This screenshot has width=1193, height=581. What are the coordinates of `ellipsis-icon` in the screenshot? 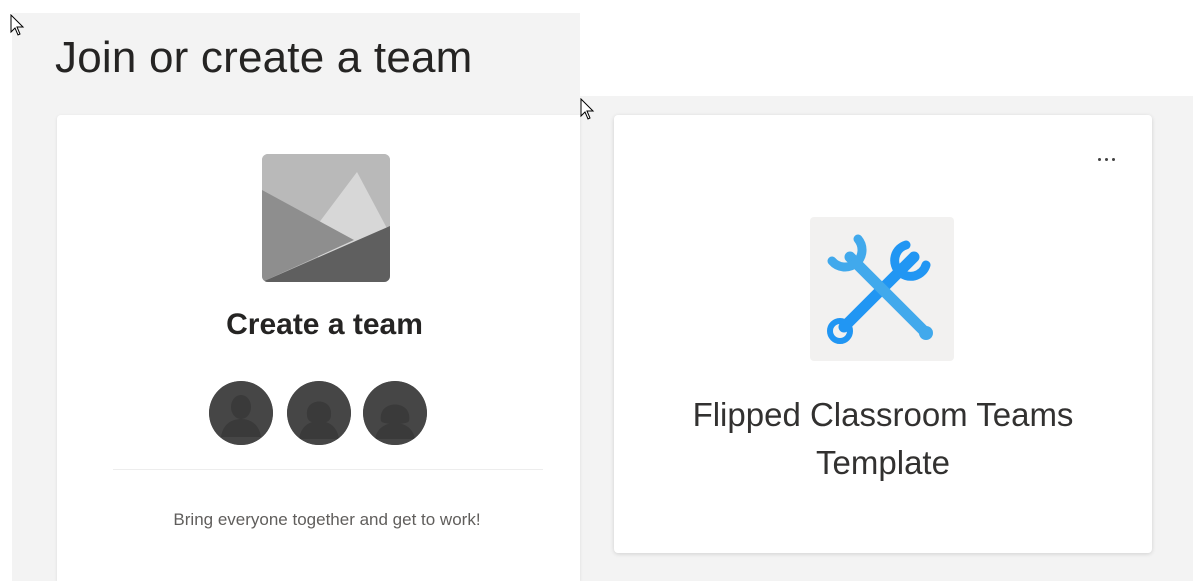 It's located at (1106, 159).